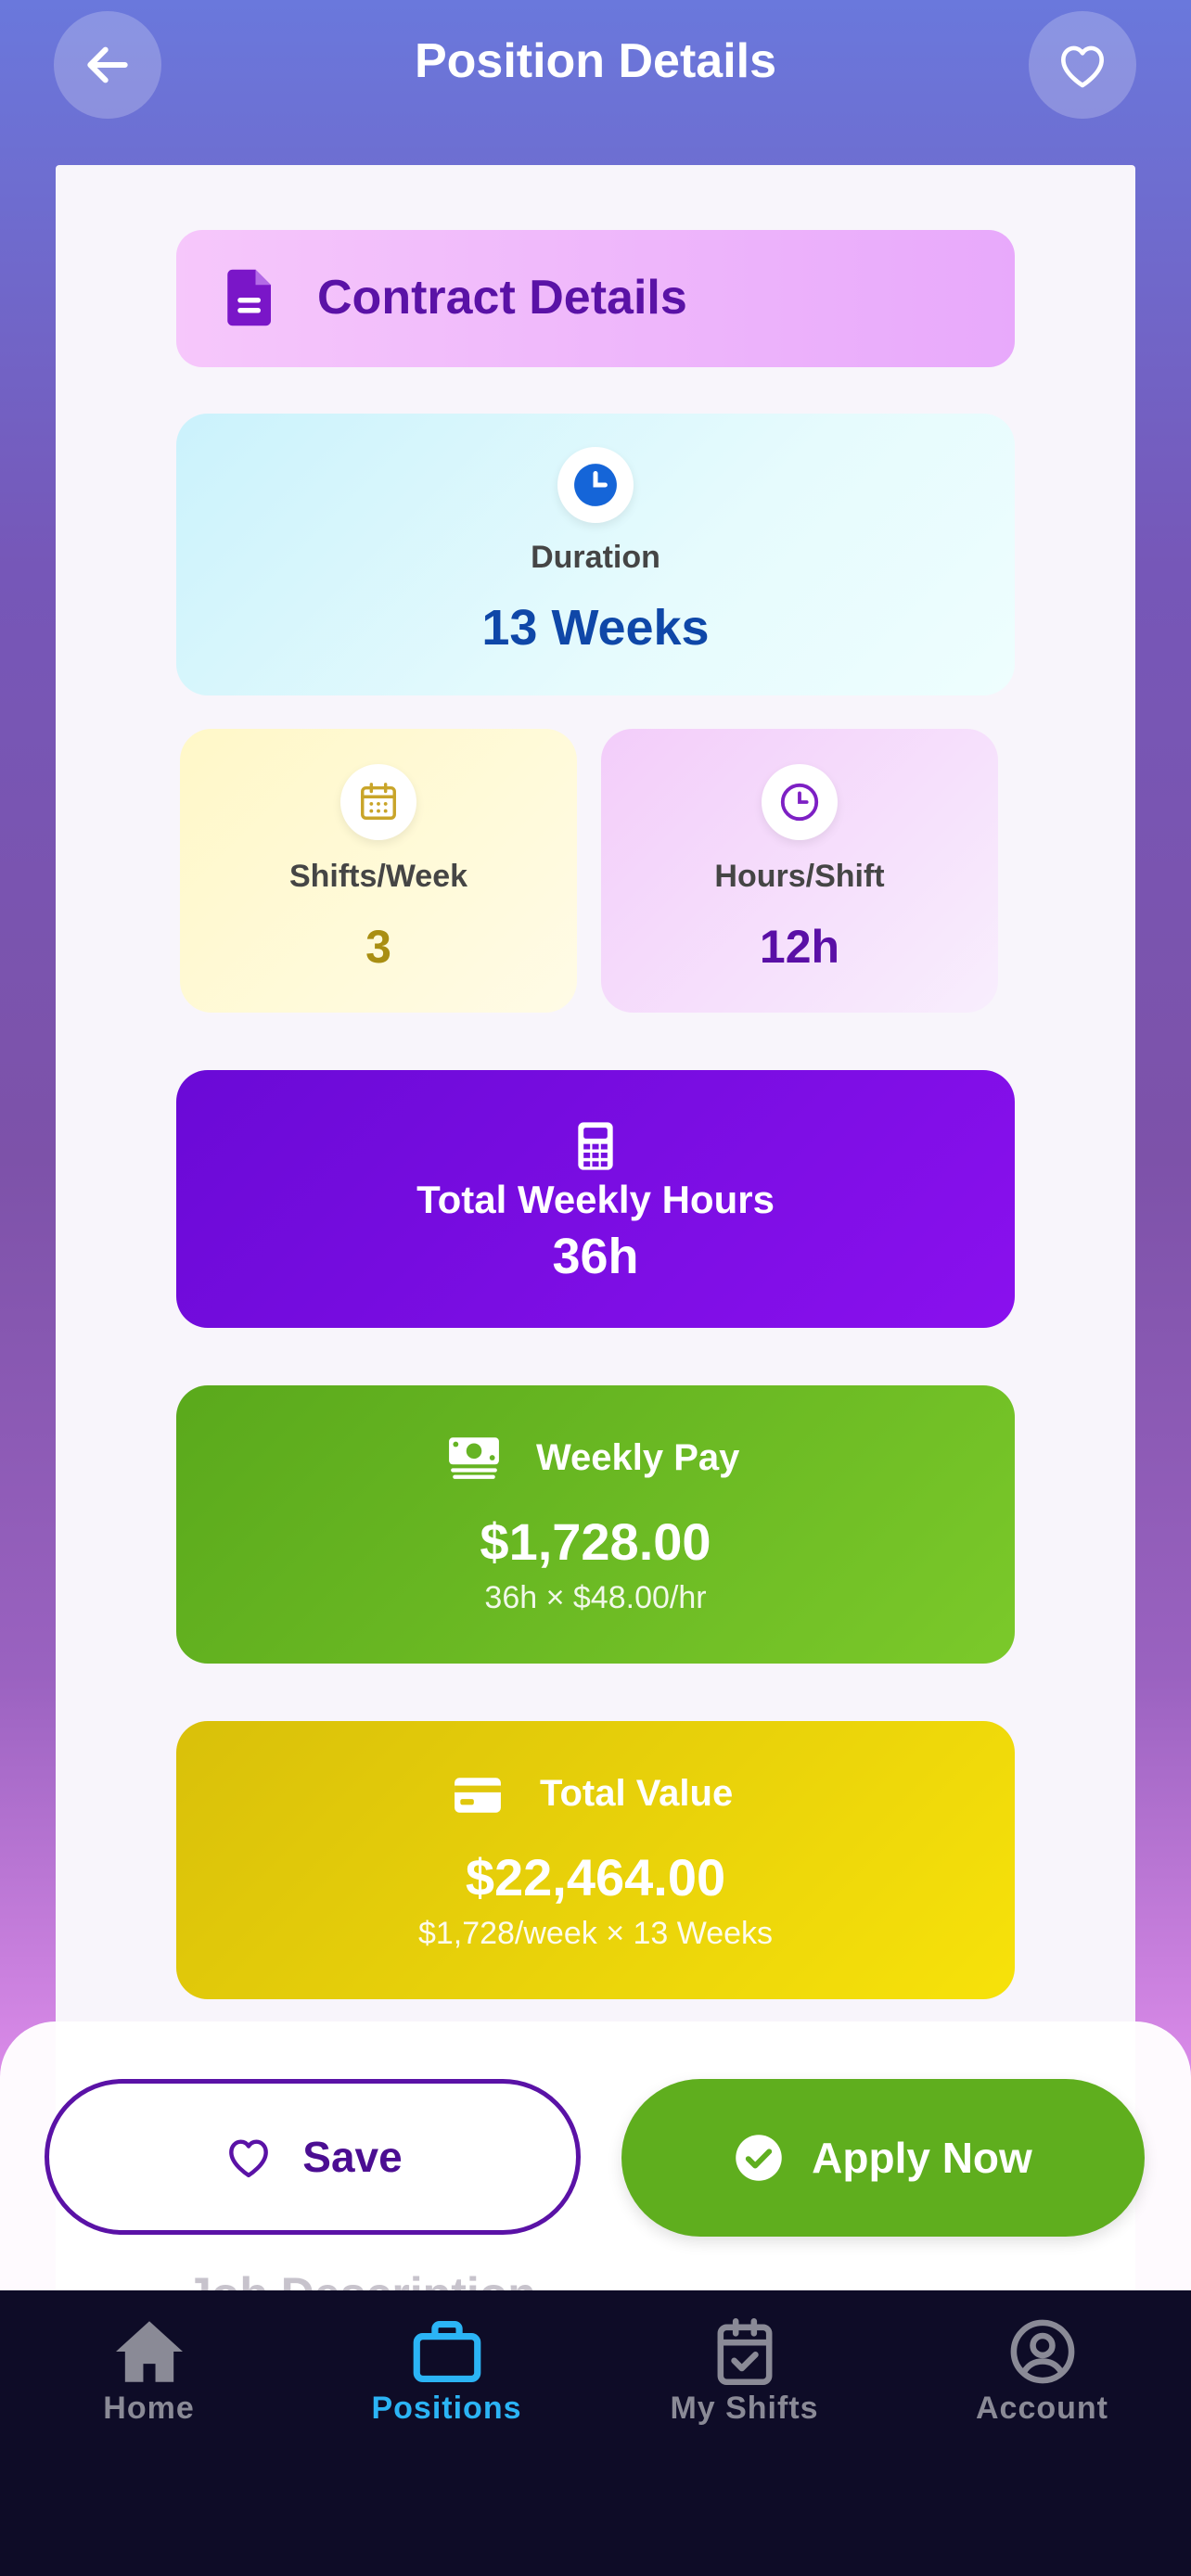 The height and width of the screenshot is (2576, 1191). I want to click on duration-value: 13 Weeks, so click(595, 628).